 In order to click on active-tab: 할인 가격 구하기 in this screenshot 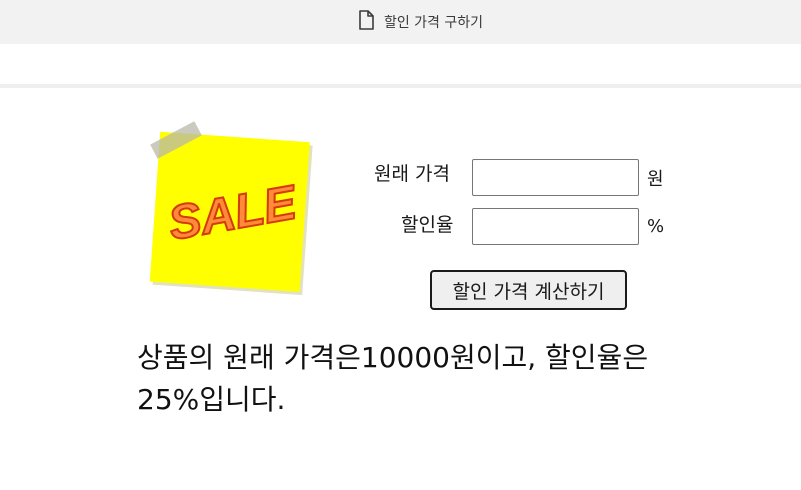, I will do `click(400, 22)`.